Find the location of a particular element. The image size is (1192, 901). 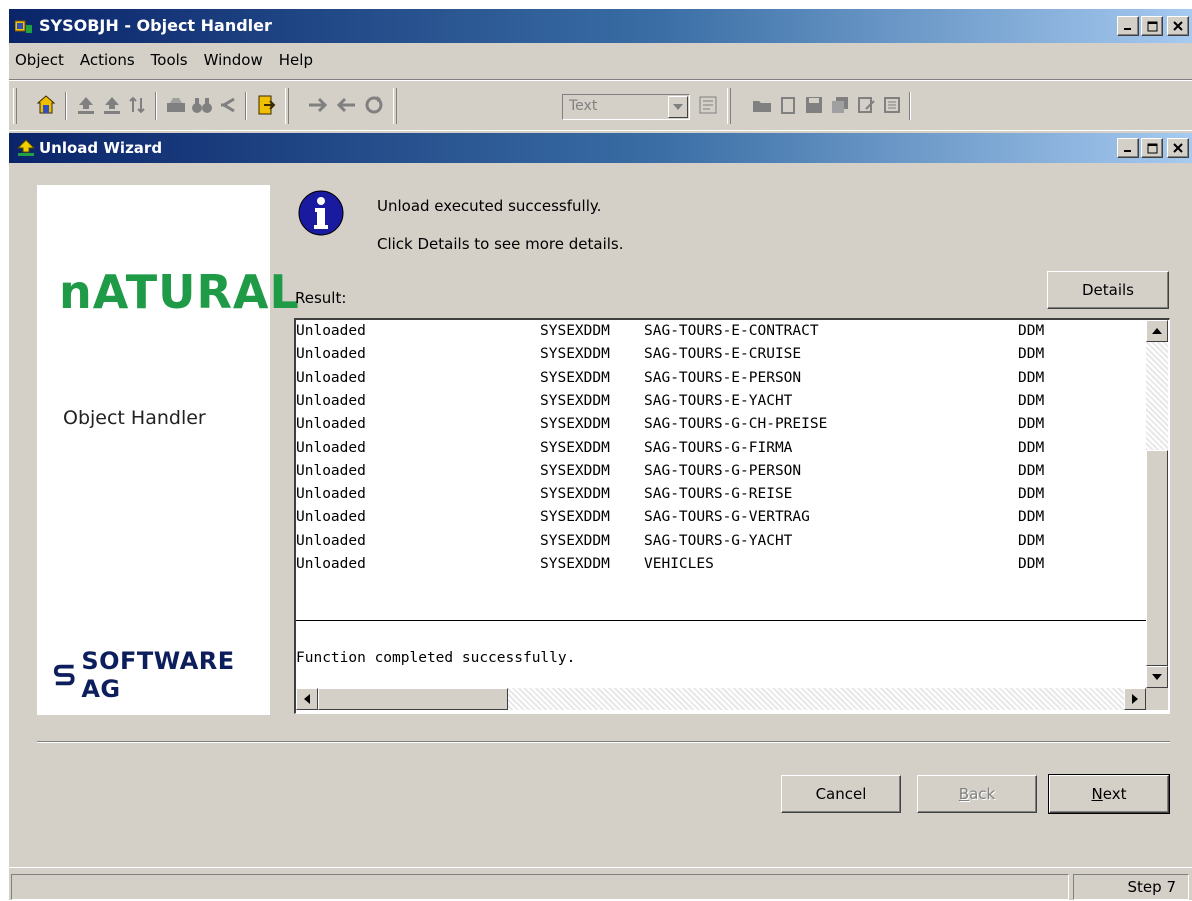

horizontal-scrollbar is located at coordinates (721, 699).